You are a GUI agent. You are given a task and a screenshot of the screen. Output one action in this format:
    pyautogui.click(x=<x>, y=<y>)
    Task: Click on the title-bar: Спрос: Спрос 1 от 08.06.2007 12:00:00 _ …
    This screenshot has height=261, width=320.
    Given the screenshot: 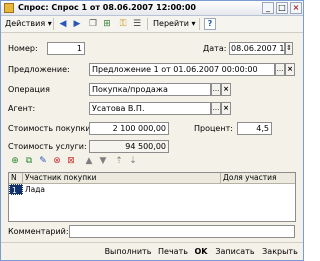 What is the action you would take?
    pyautogui.click(x=152, y=8)
    